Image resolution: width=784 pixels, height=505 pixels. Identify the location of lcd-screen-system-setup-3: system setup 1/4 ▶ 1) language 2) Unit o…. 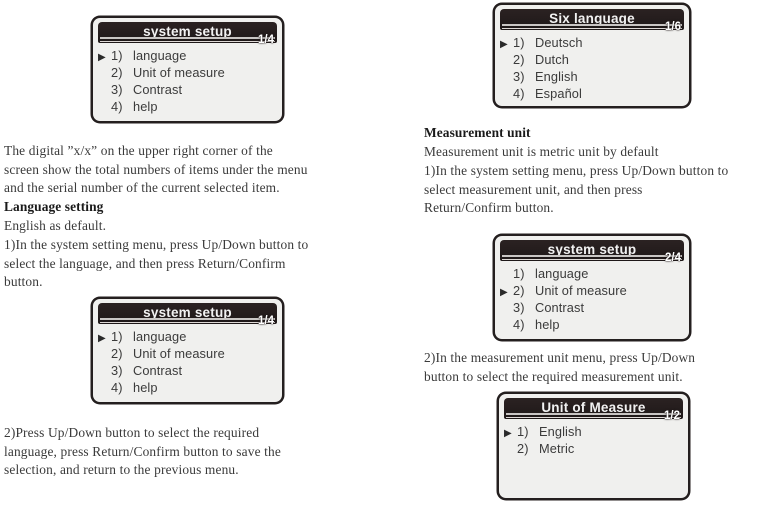
(187, 350).